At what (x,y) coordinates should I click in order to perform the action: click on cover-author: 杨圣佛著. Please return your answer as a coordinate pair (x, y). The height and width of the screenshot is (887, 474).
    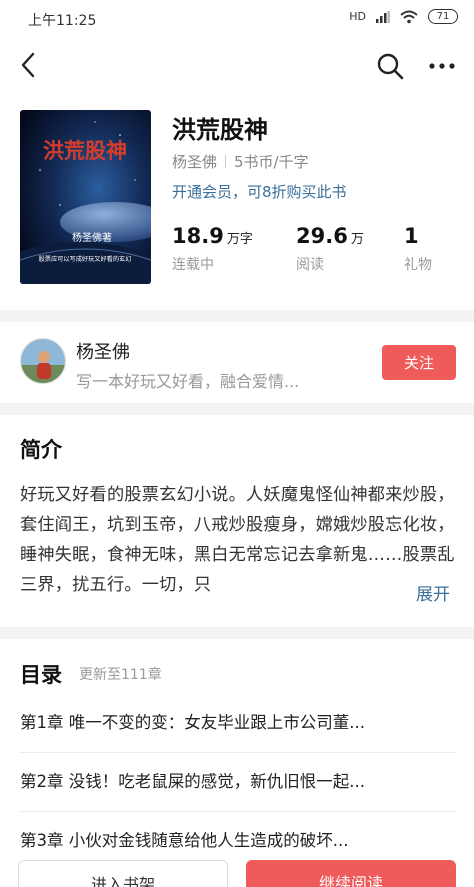
    Looking at the image, I should click on (92, 237).